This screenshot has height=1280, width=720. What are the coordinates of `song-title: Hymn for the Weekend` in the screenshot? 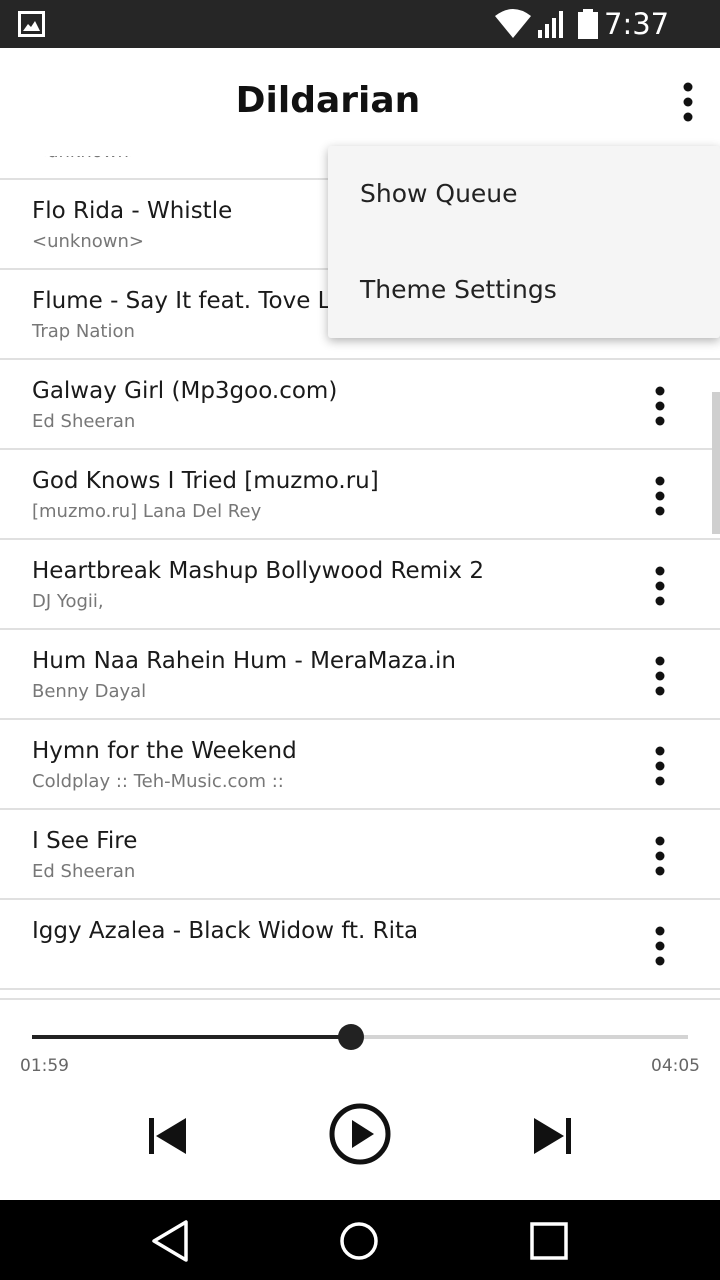 It's located at (164, 751).